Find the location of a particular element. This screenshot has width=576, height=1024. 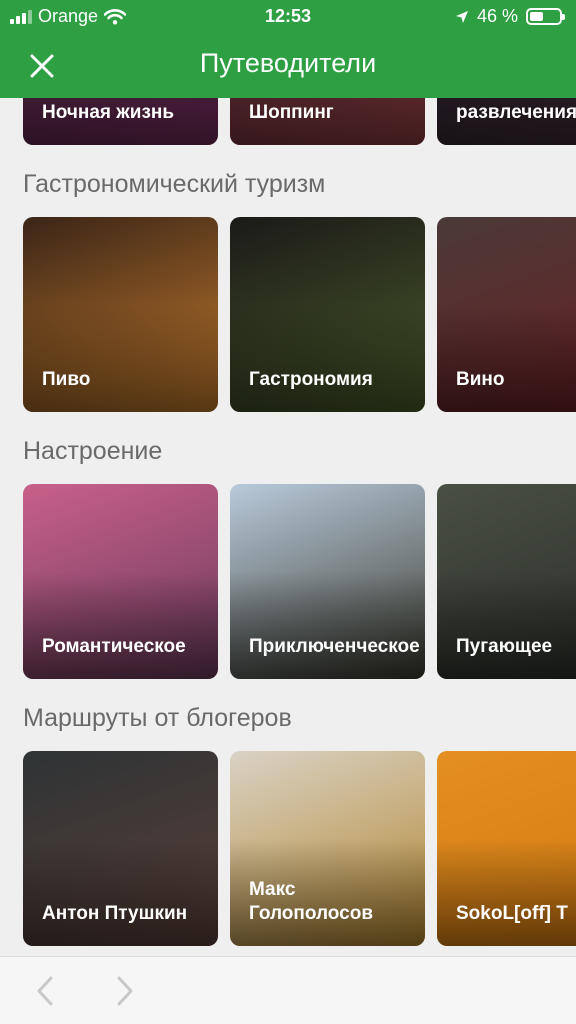

card-label: Гастрономия is located at coordinates (311, 379).